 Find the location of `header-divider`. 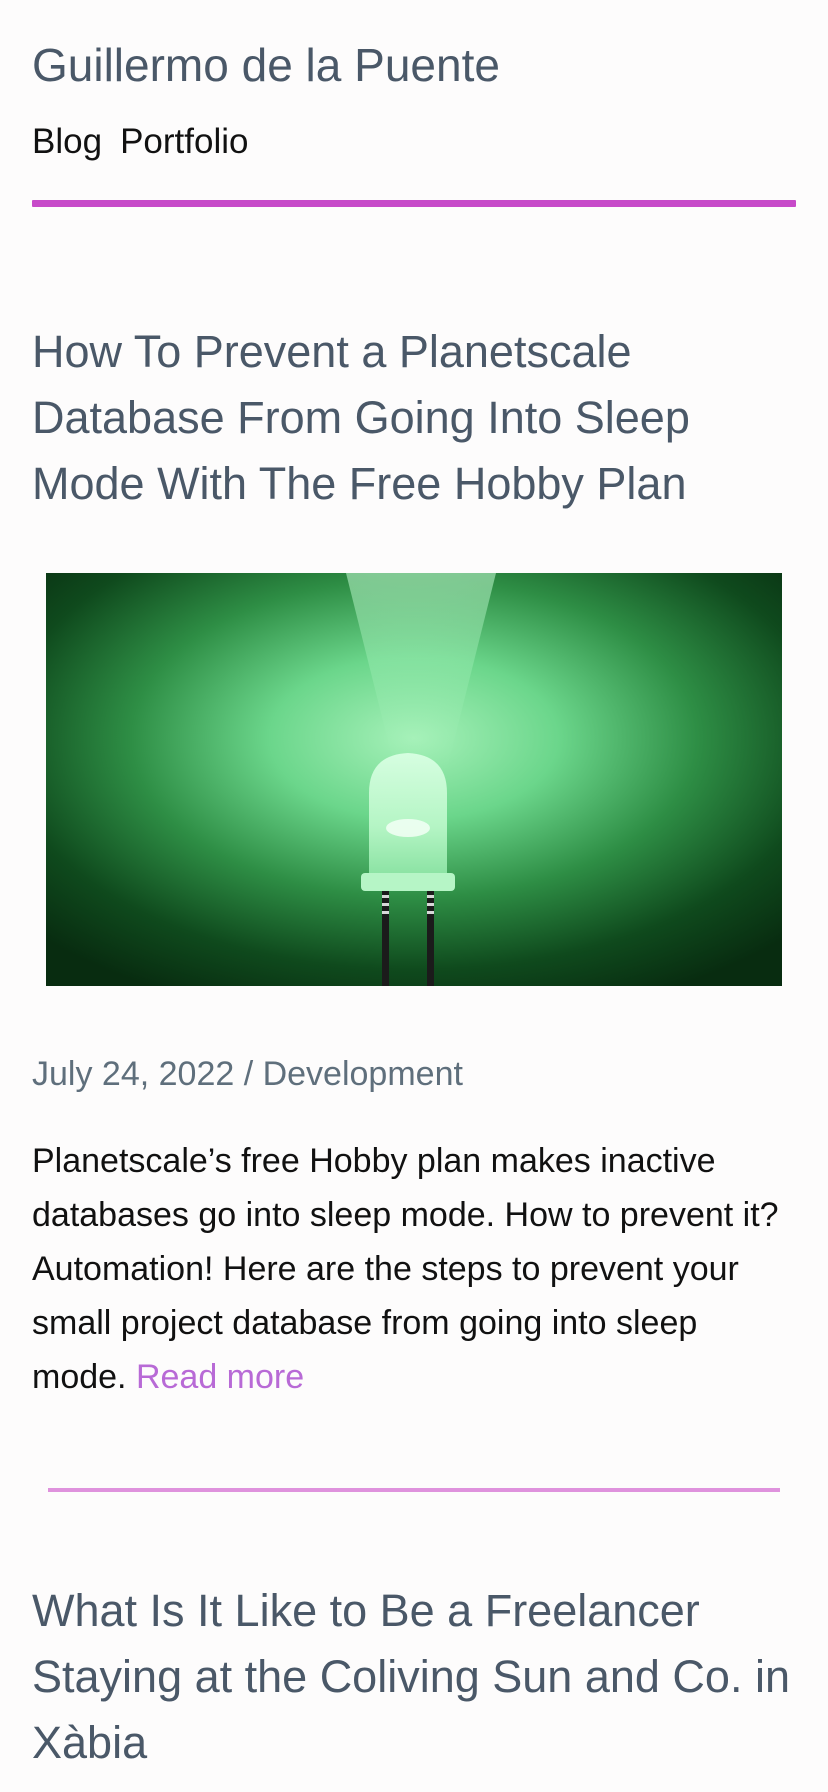

header-divider is located at coordinates (414, 203).